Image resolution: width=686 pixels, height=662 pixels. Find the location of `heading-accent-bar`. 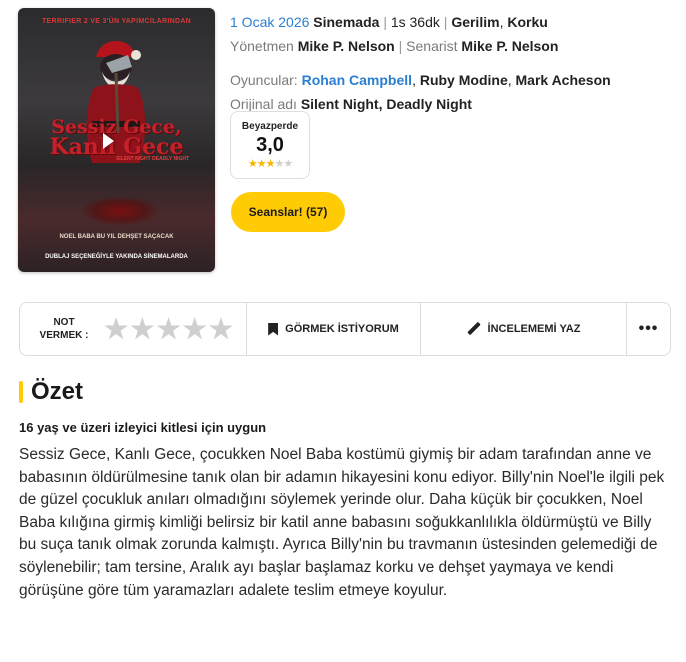

heading-accent-bar is located at coordinates (21, 392).